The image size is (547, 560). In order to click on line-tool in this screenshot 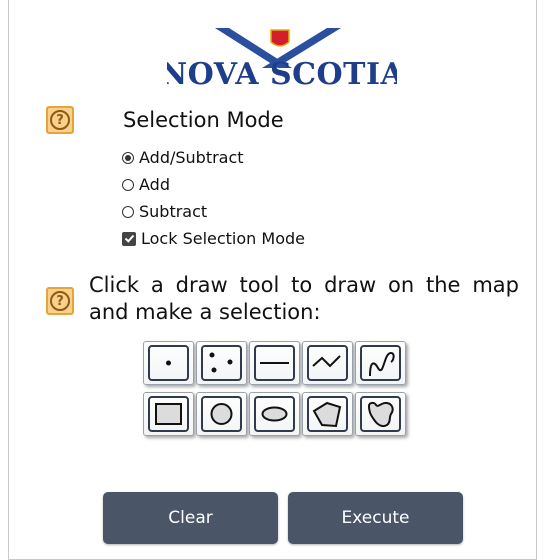, I will do `click(274, 363)`.